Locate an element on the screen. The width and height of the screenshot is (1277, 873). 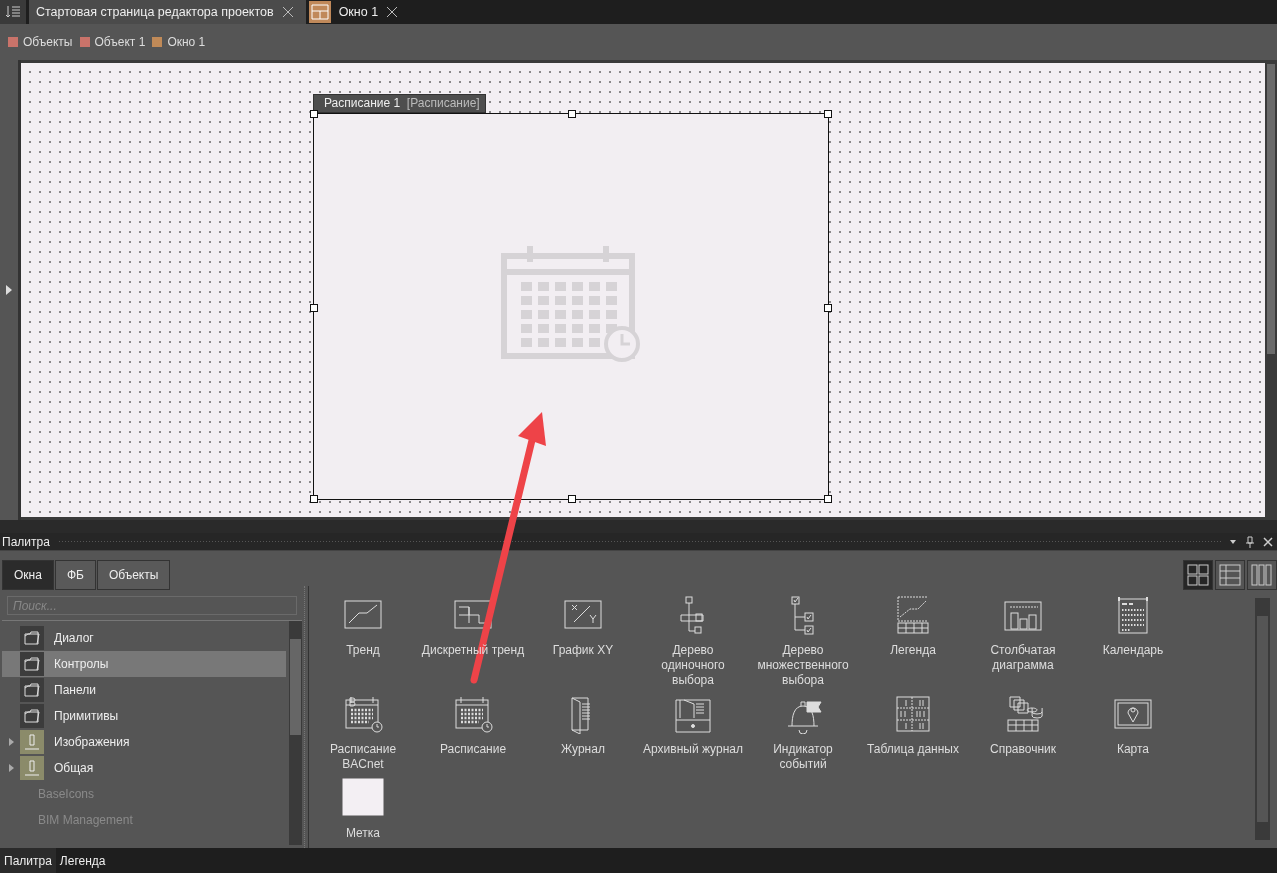
item-label: Столбчатая диаграмма is located at coordinates (1023, 658).